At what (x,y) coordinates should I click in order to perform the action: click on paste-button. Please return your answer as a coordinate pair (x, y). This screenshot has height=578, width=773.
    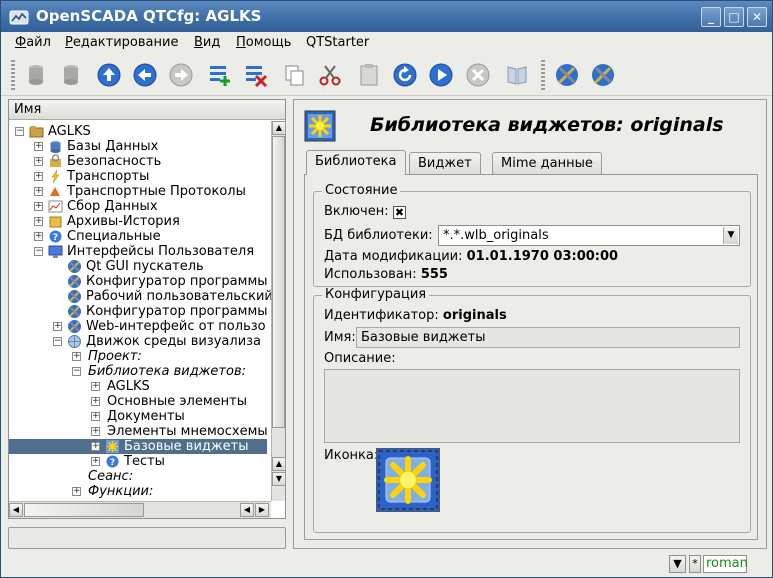
    Looking at the image, I should click on (369, 75).